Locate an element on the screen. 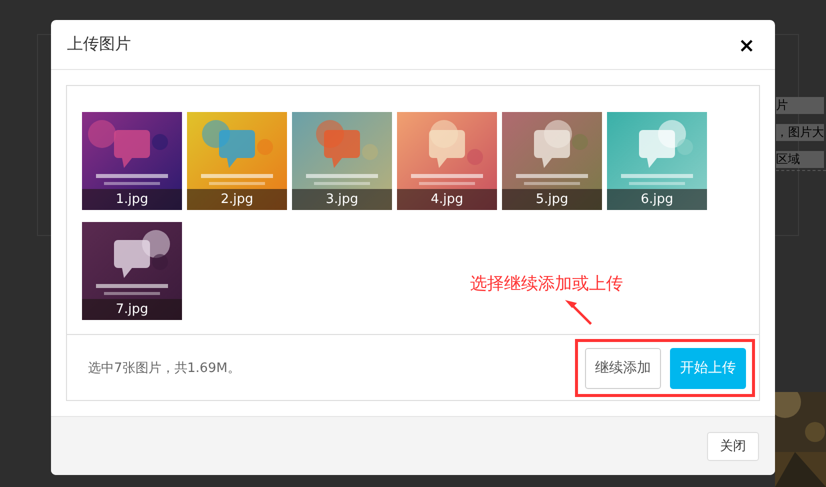  background-text: ，图片大 is located at coordinates (800, 132).